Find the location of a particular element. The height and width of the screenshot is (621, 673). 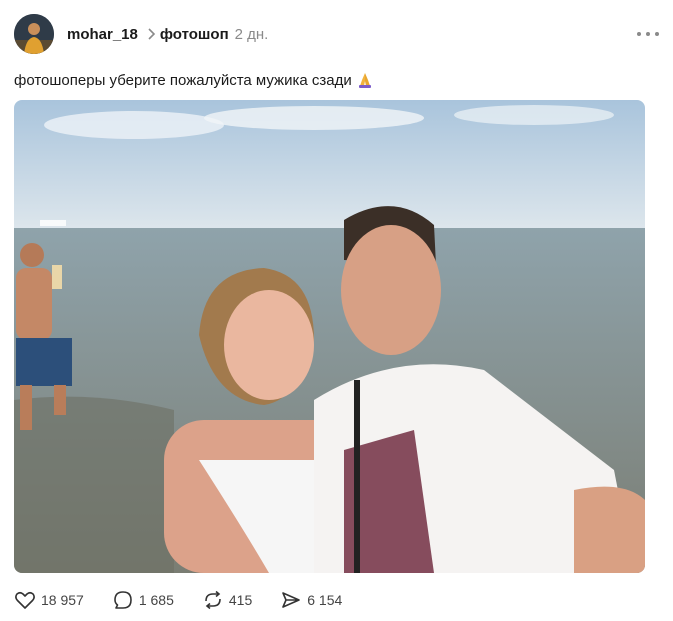

comment-button: 1 685 is located at coordinates (143, 600).